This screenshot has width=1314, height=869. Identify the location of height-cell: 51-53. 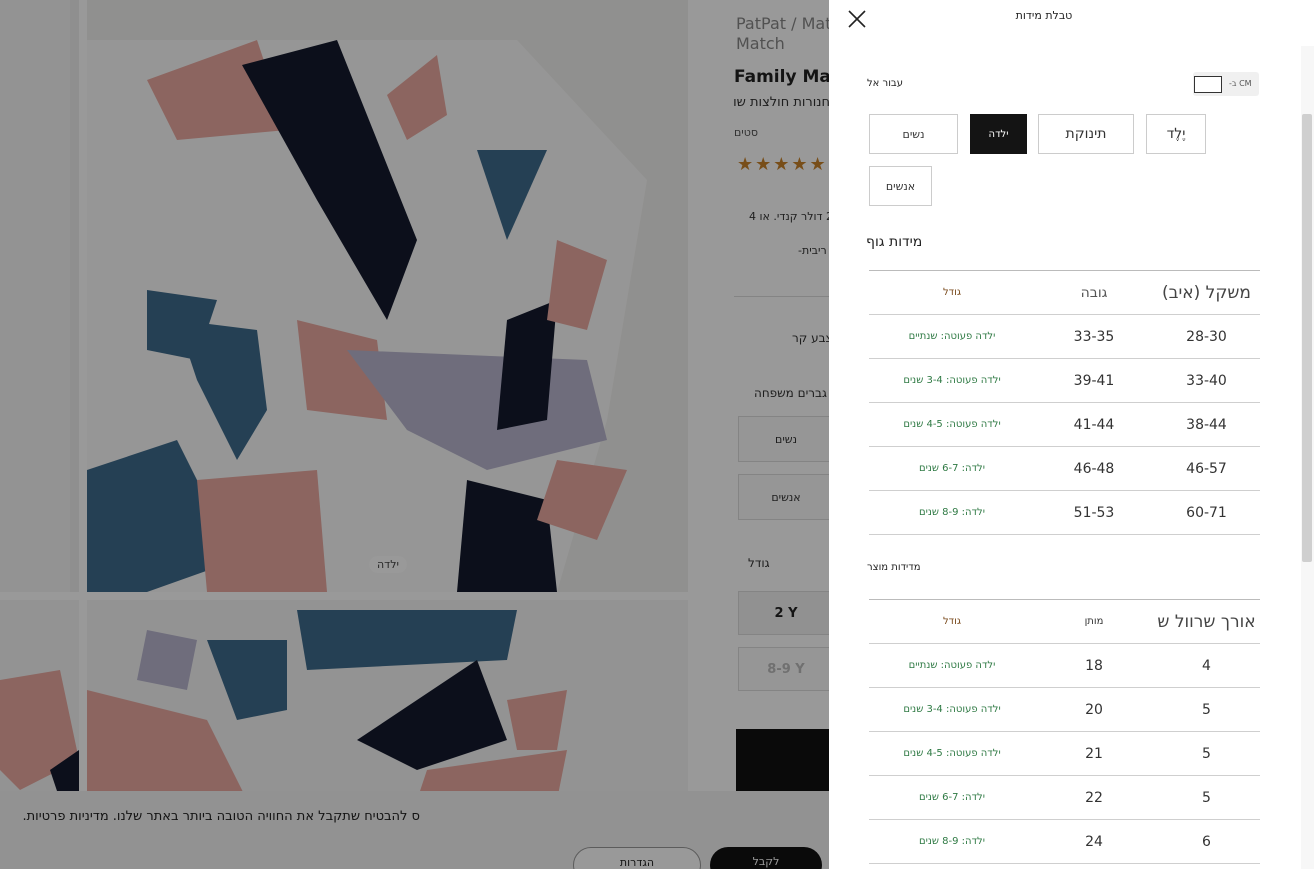
(1094, 512).